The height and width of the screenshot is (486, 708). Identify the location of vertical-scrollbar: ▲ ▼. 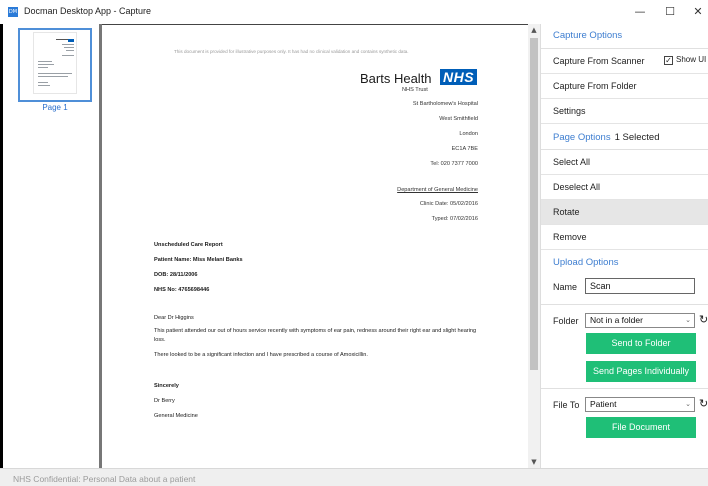
(534, 246).